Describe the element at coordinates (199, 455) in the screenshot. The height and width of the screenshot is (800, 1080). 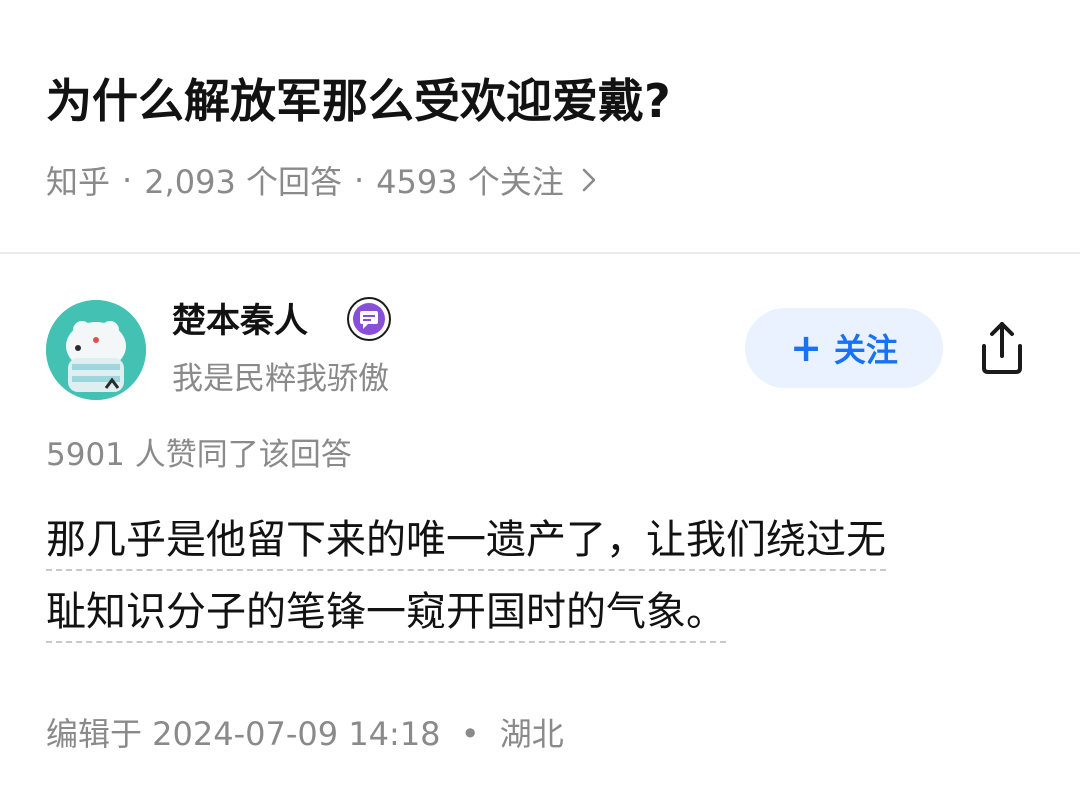
I see `vote-count: 5901 人赞同了该回答` at that location.